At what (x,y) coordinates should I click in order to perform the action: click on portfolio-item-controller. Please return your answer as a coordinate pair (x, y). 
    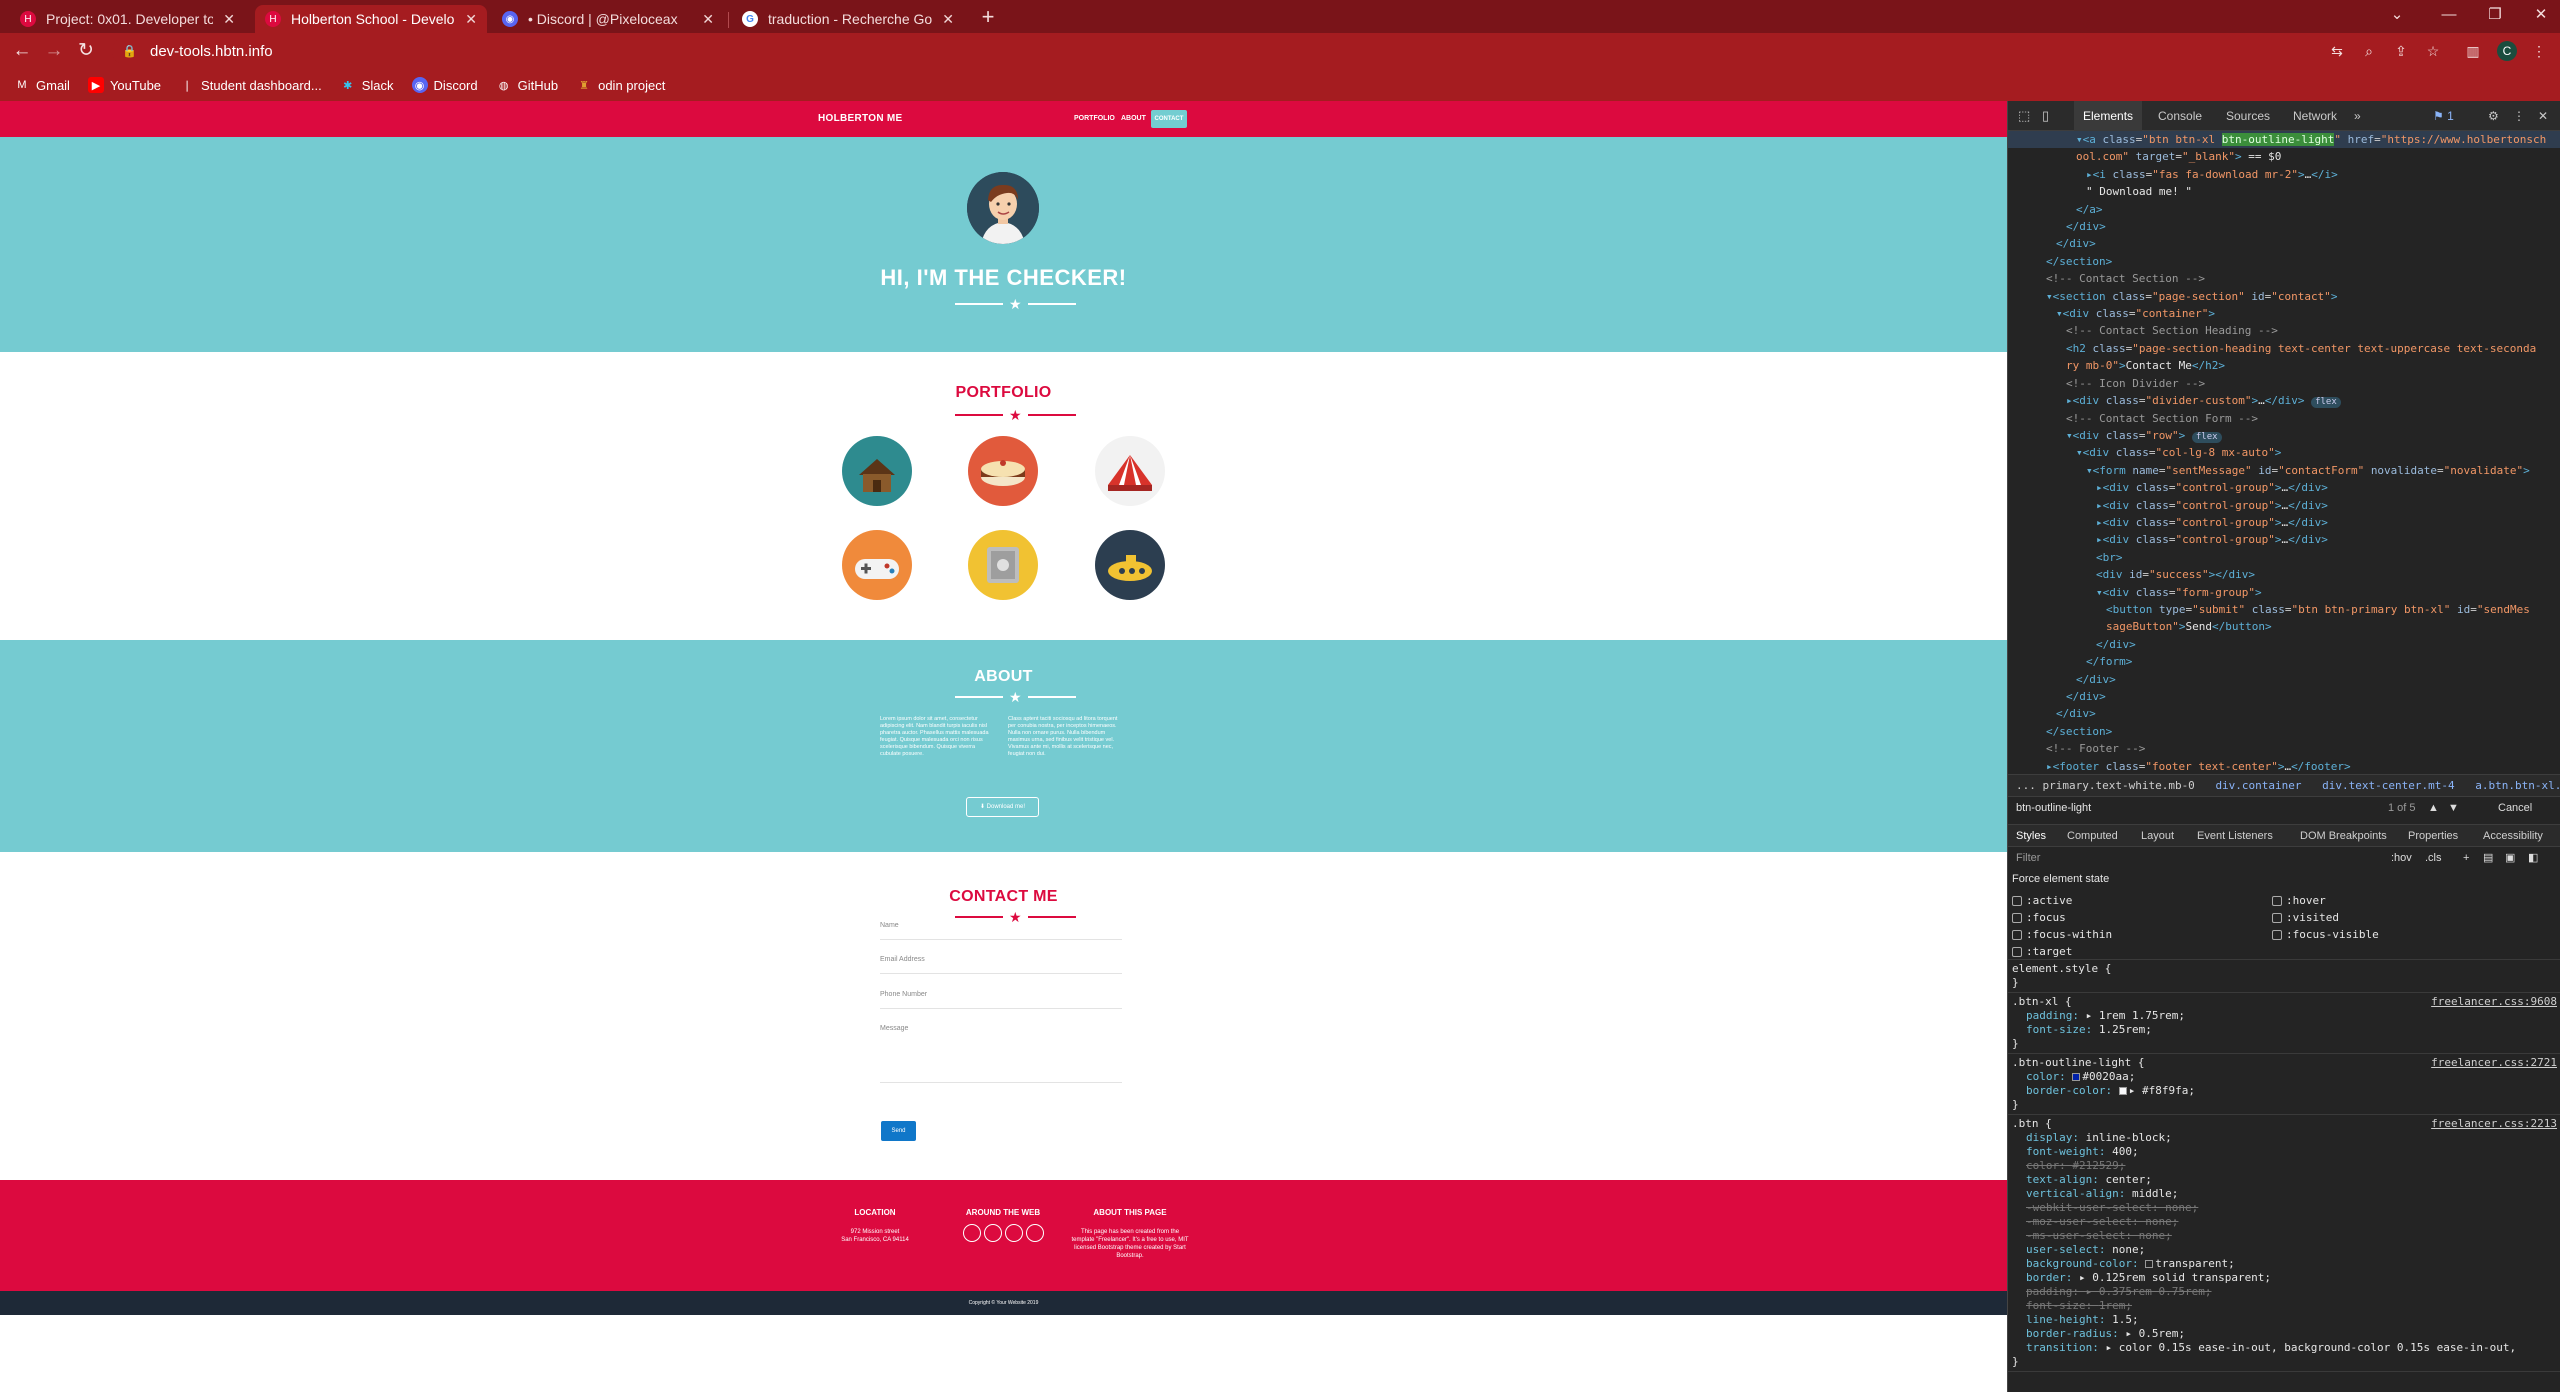
    Looking at the image, I should click on (876, 564).